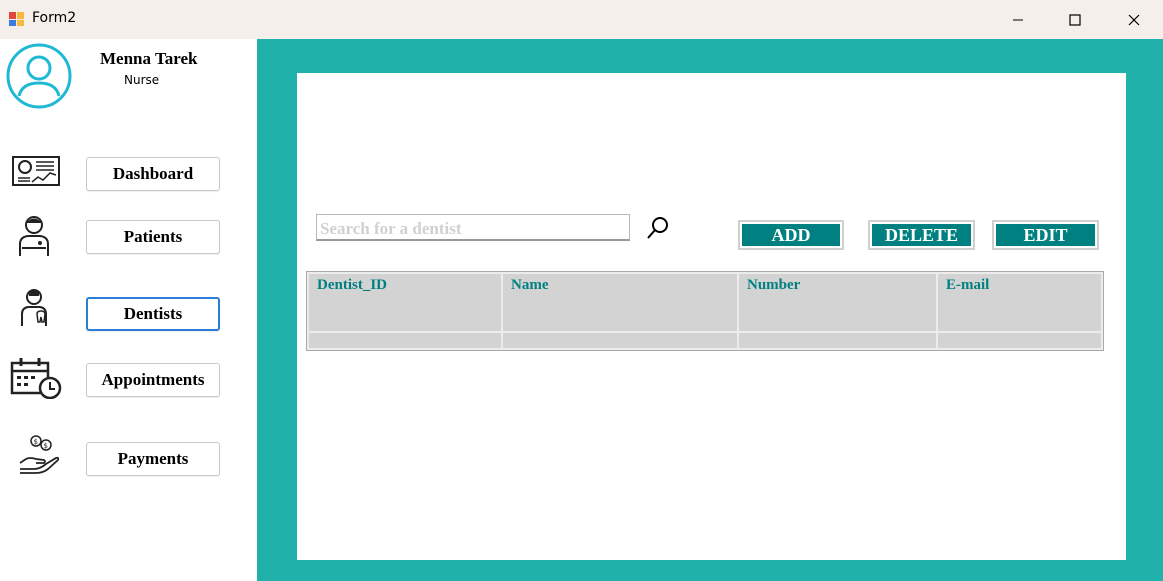  Describe the element at coordinates (153, 237) in the screenshot. I see `nav-patients-button: Patients` at that location.